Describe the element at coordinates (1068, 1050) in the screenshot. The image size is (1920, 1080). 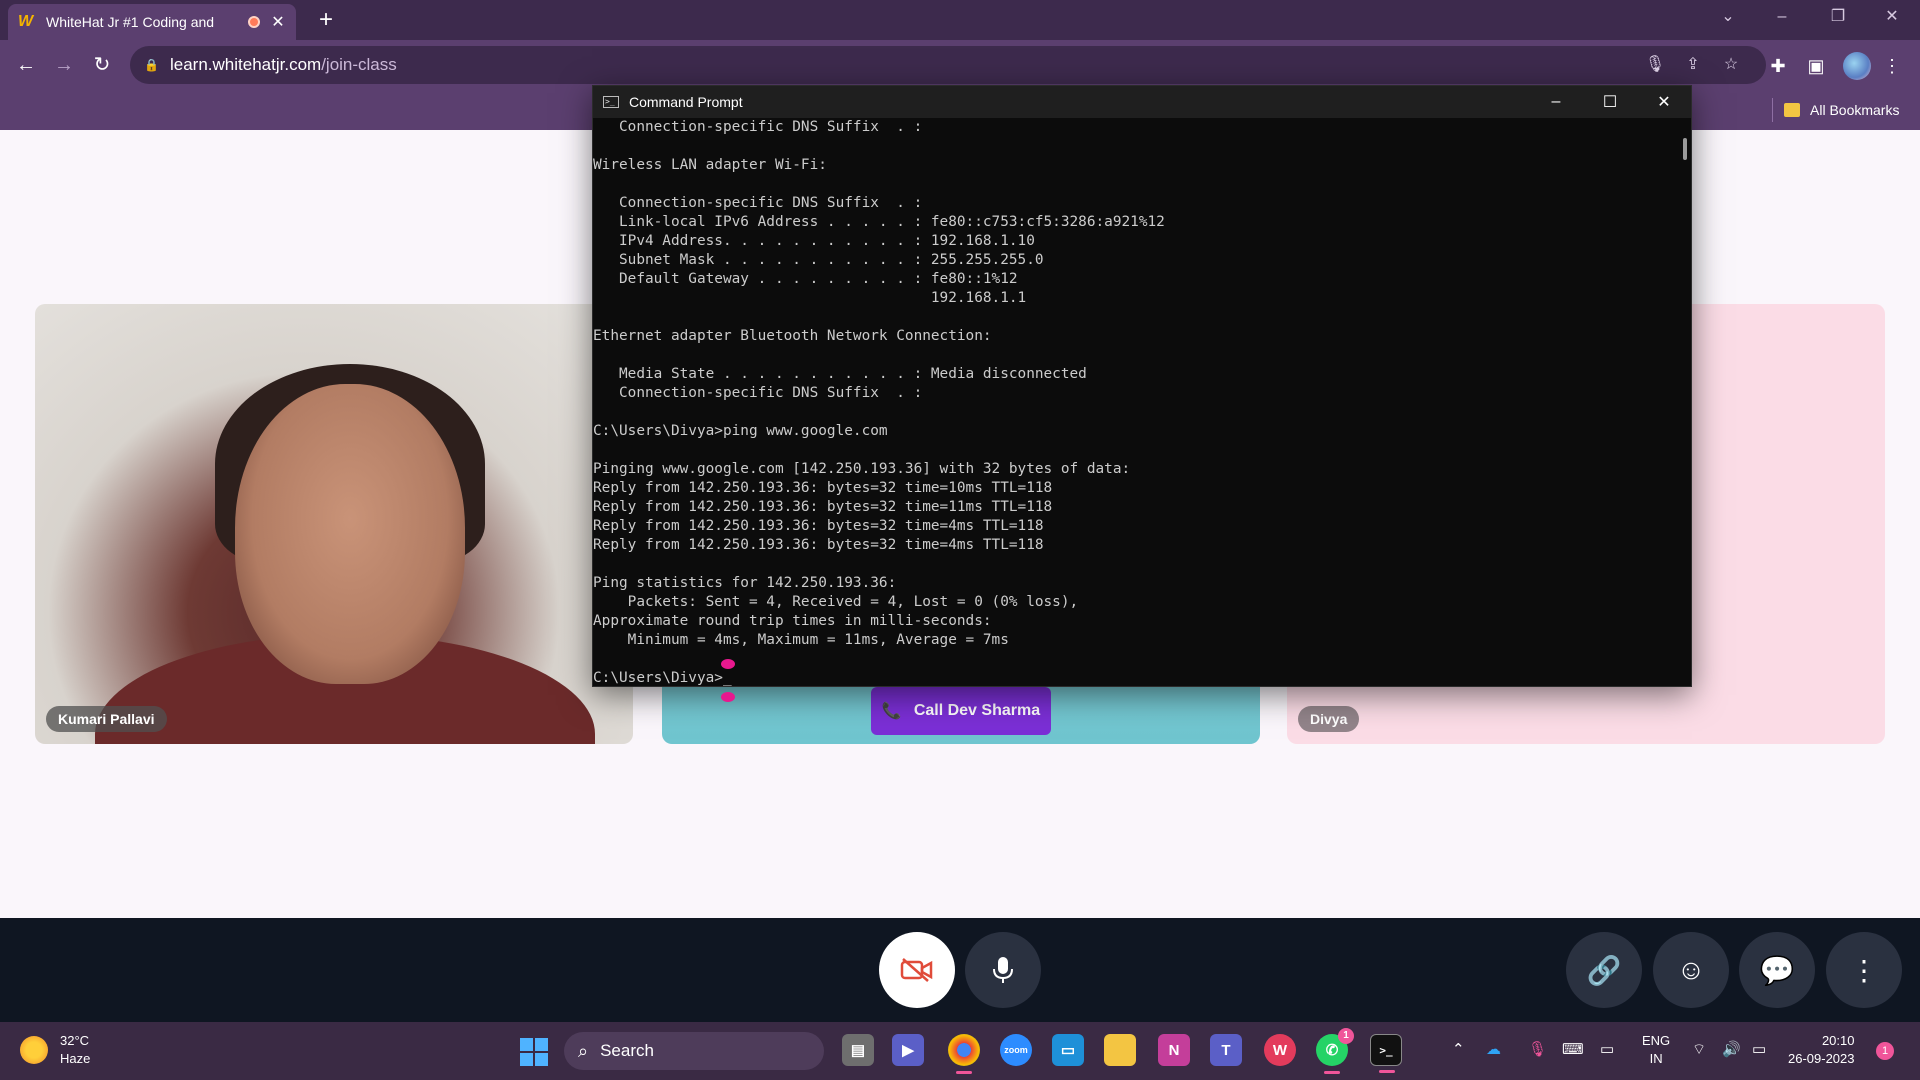
I see `desktop-monitor-icon: ▭` at that location.